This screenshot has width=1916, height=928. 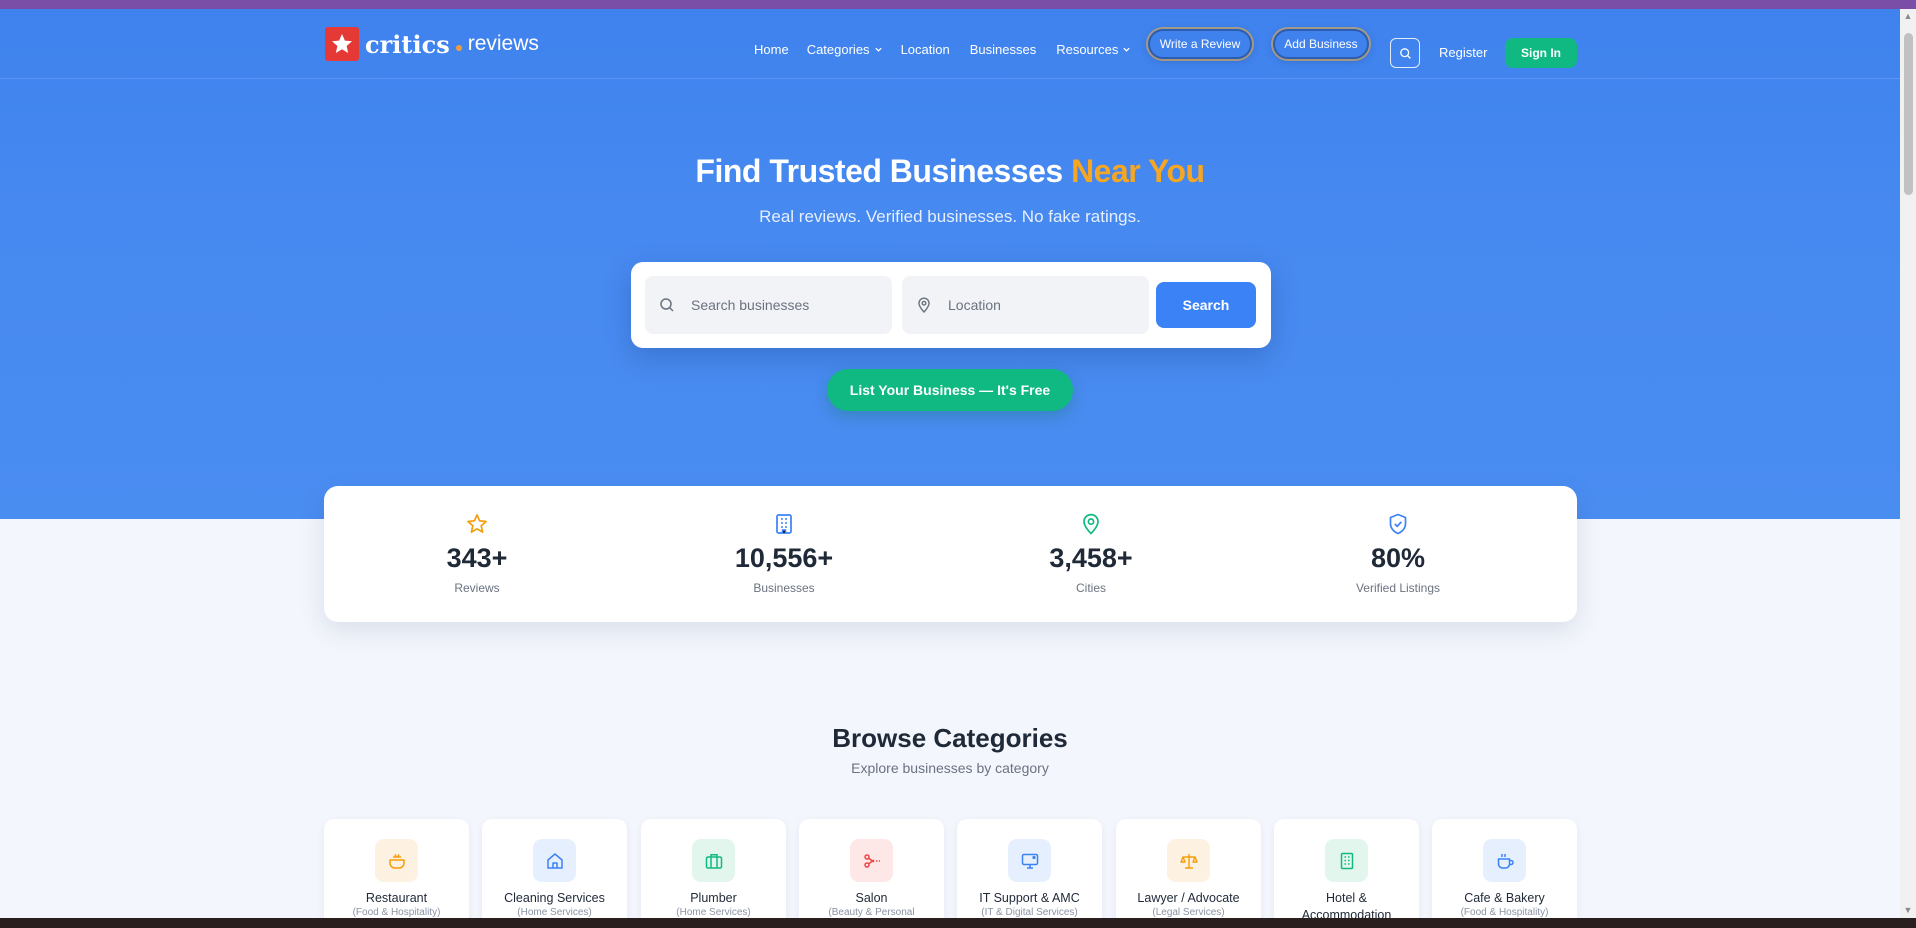 What do you see at coordinates (1090, 588) in the screenshot?
I see `stat-label: Cities` at bounding box center [1090, 588].